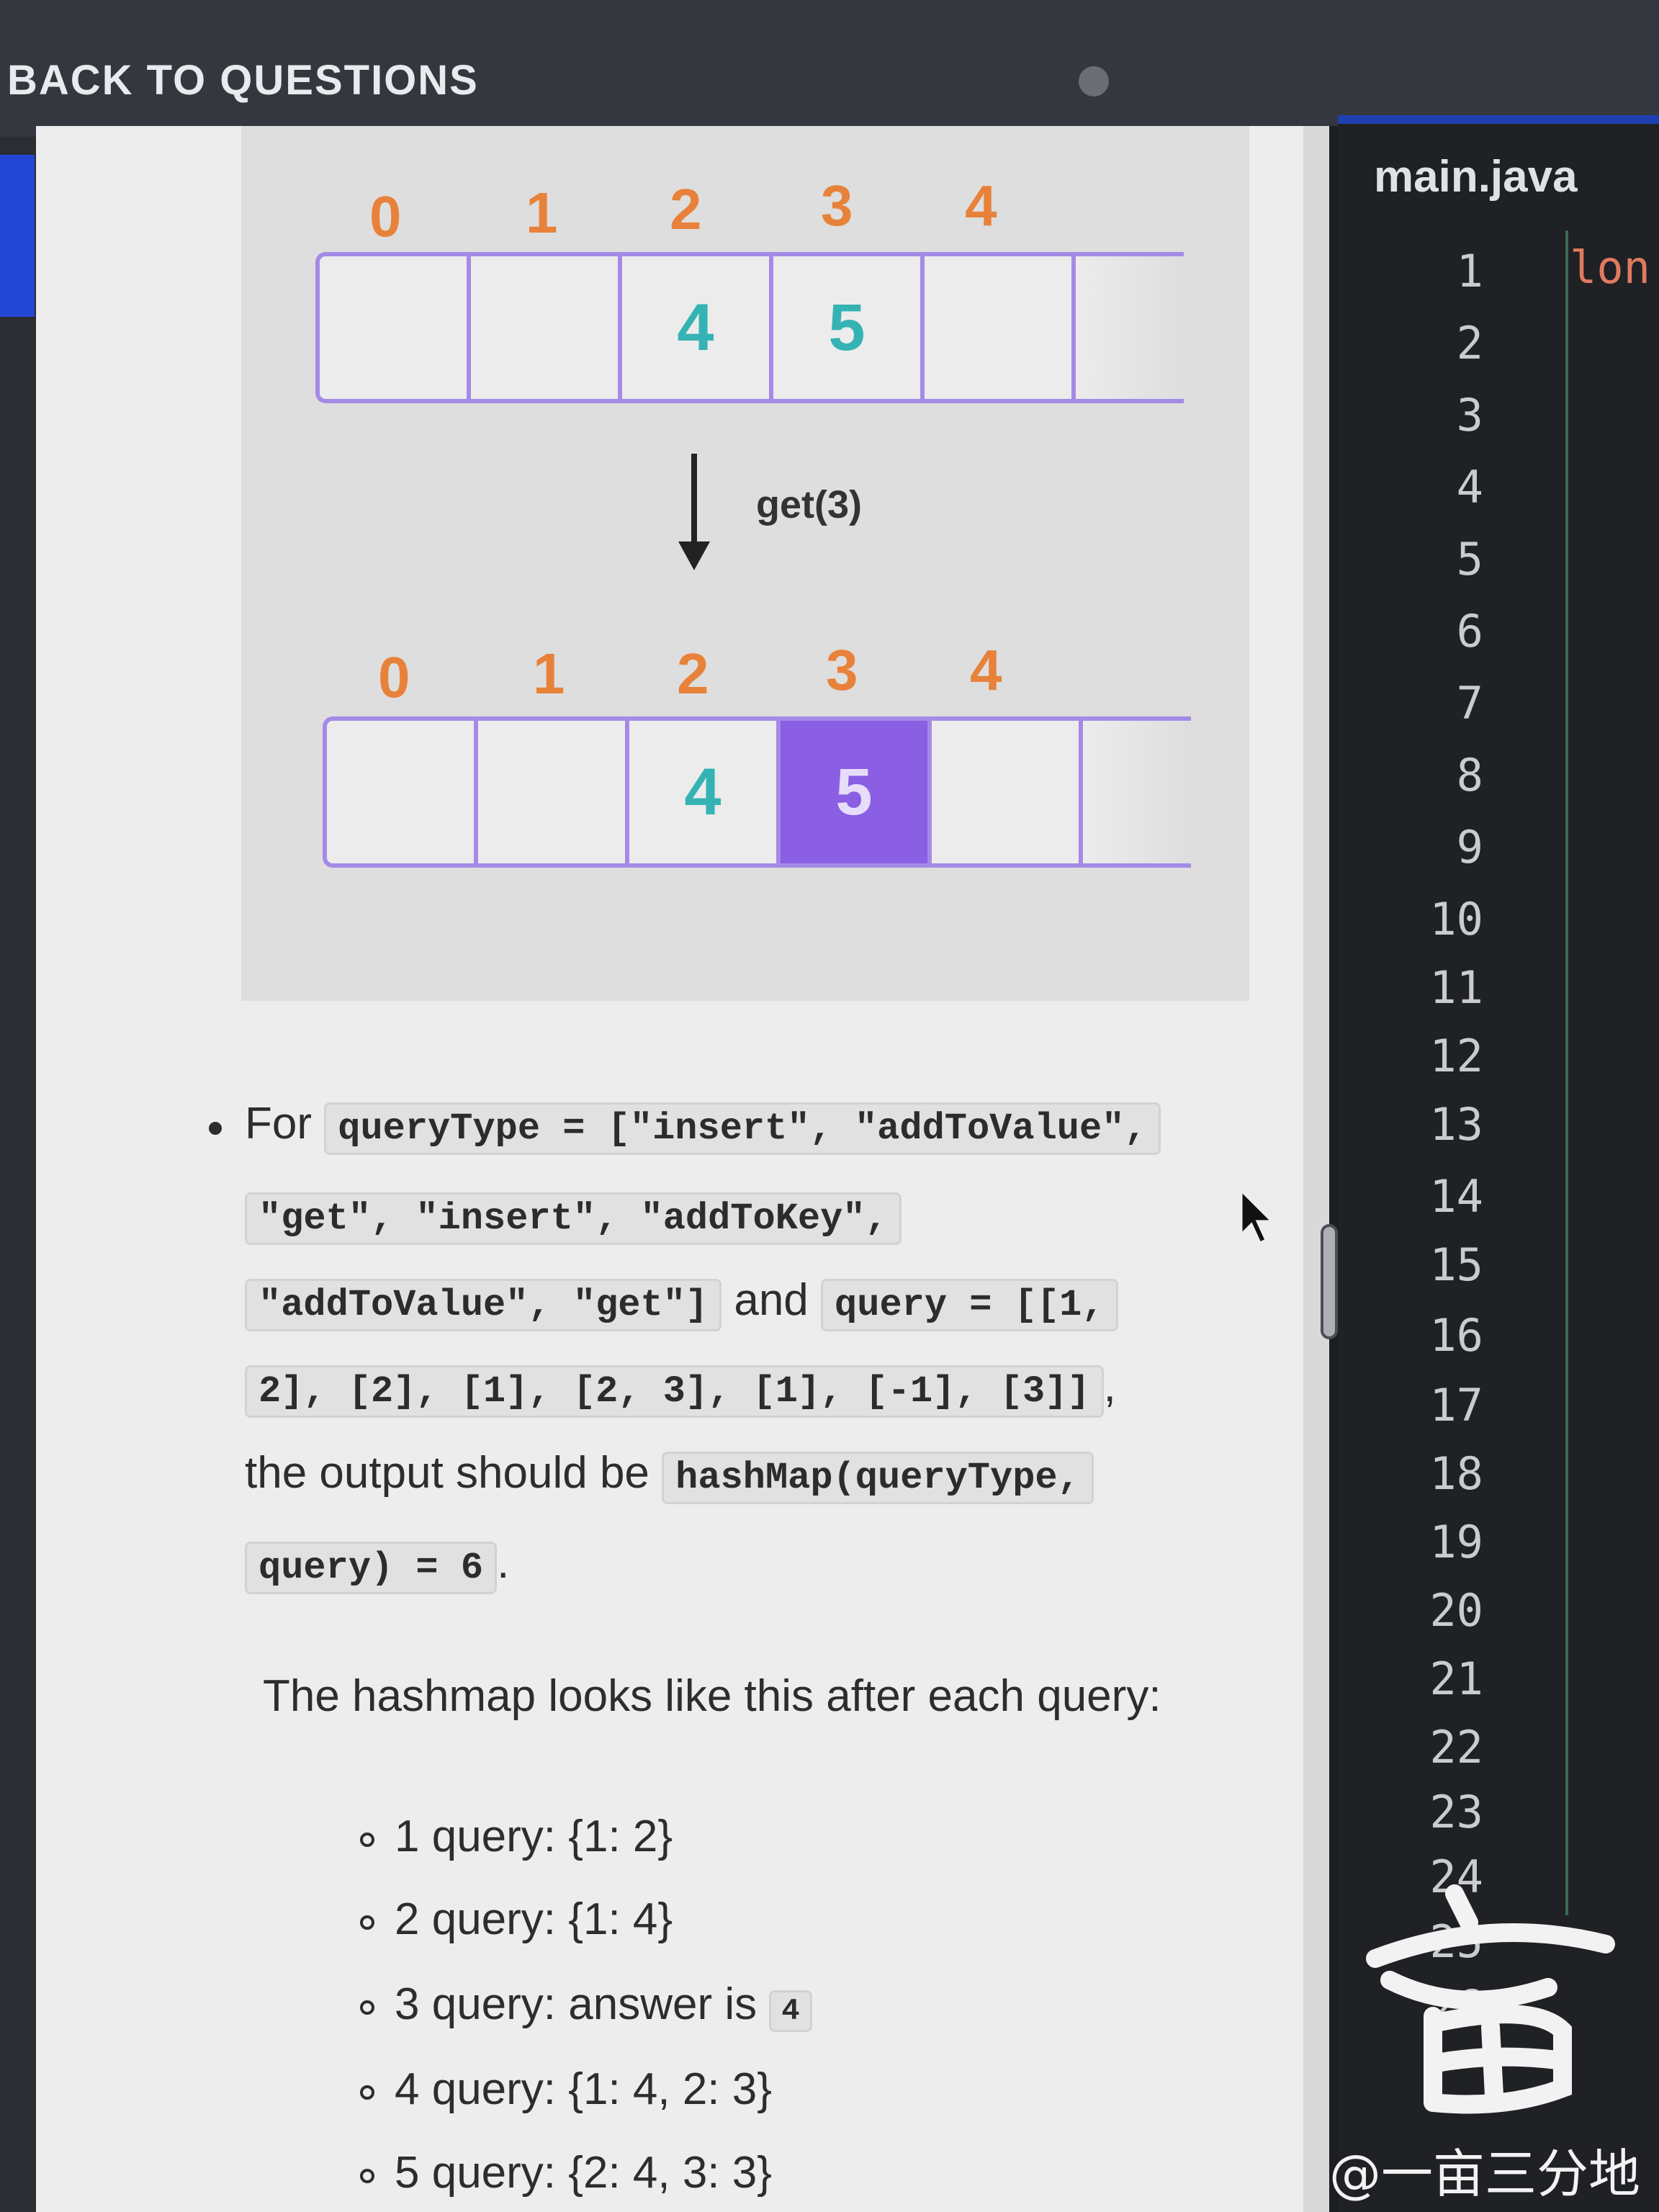  I want to click on line-number: 6, so click(1470, 631).